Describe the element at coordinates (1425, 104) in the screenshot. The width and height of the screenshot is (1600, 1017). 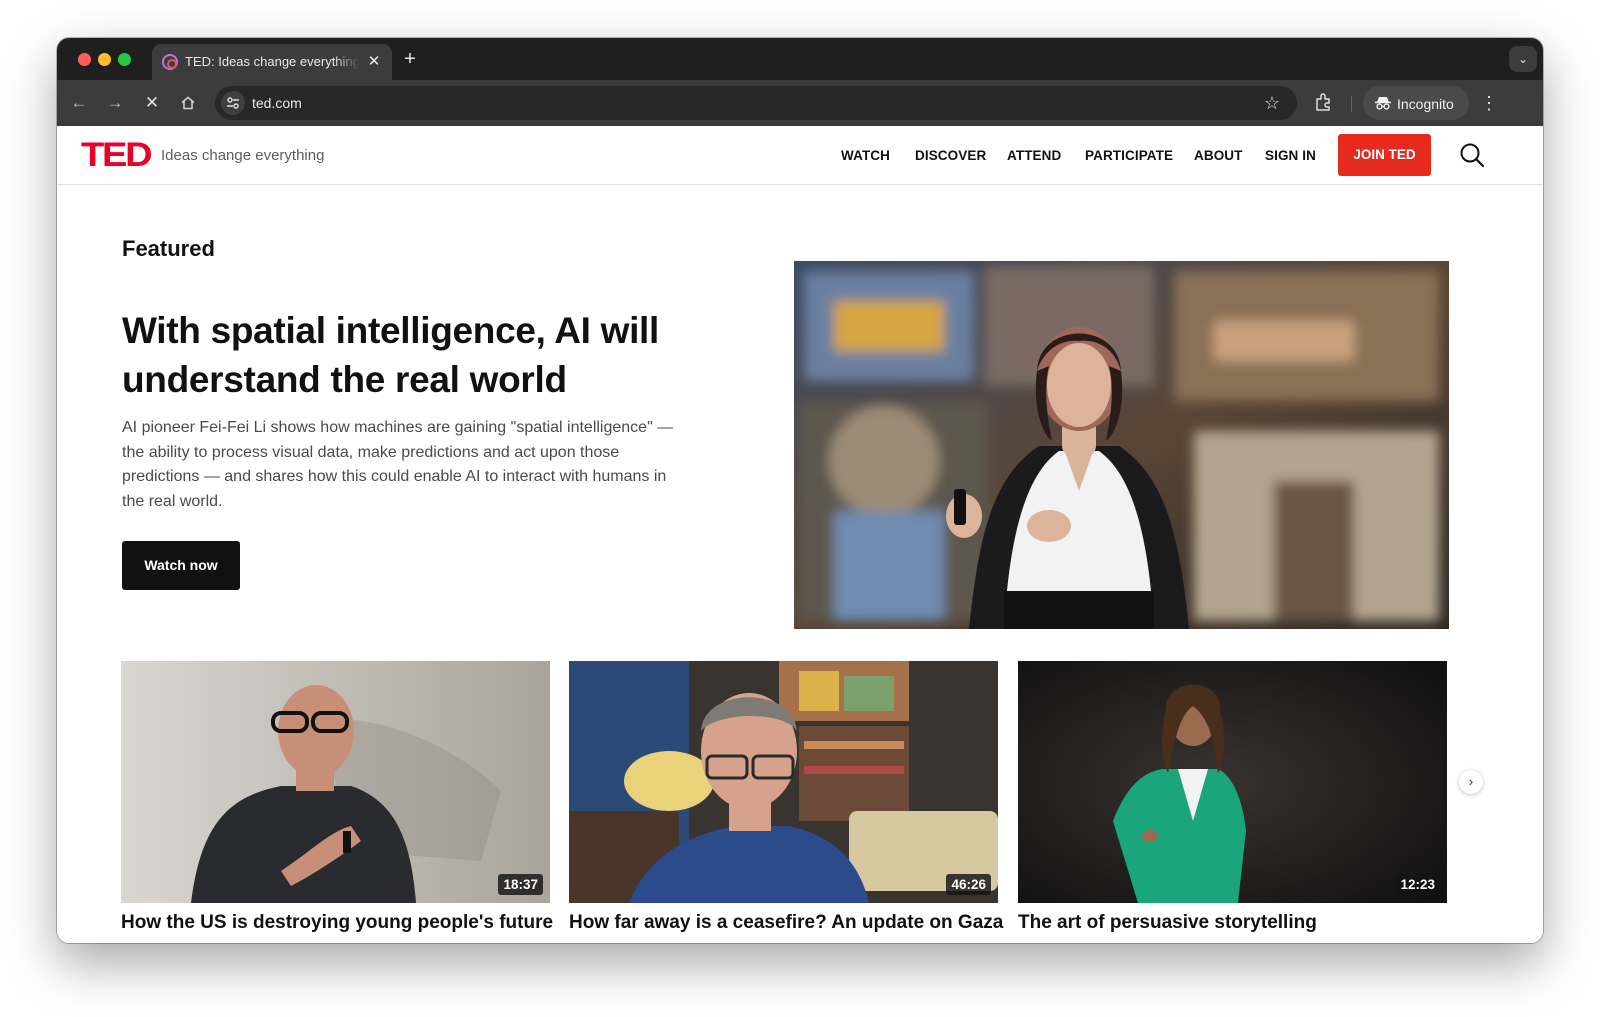
I see `incognito-label: Incognito` at that location.